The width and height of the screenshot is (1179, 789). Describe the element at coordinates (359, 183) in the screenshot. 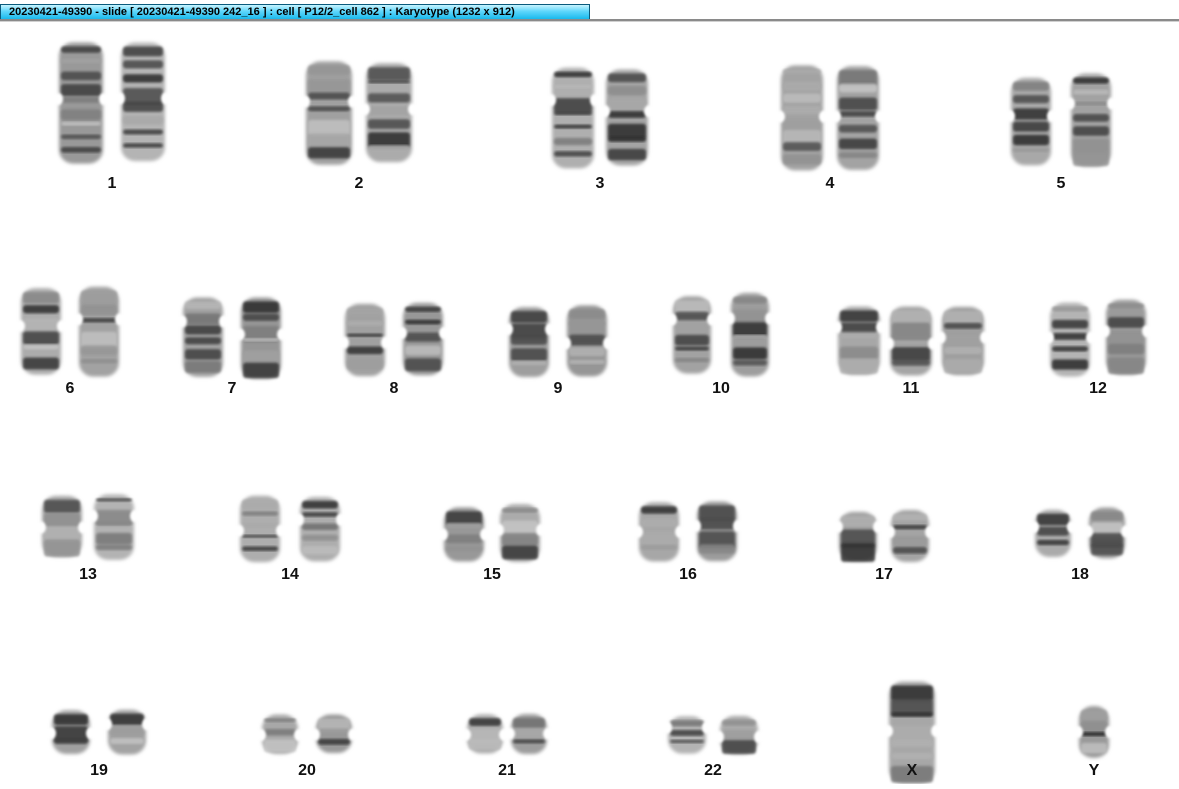

I see `chromosome-label-2: 2` at that location.